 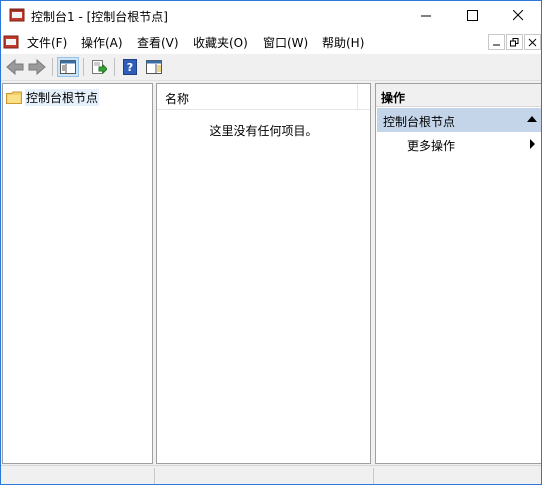 I want to click on menu-bar: 文件(F) 操作(A) 查看(V) 收藏夹(O) 窗口(W) 帮助(H), so click(x=271, y=42).